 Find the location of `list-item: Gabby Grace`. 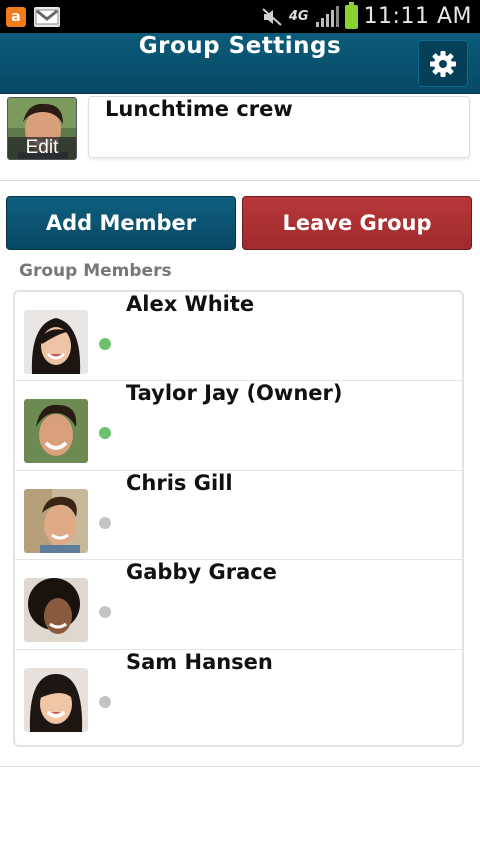

list-item: Gabby Grace is located at coordinates (238, 605).